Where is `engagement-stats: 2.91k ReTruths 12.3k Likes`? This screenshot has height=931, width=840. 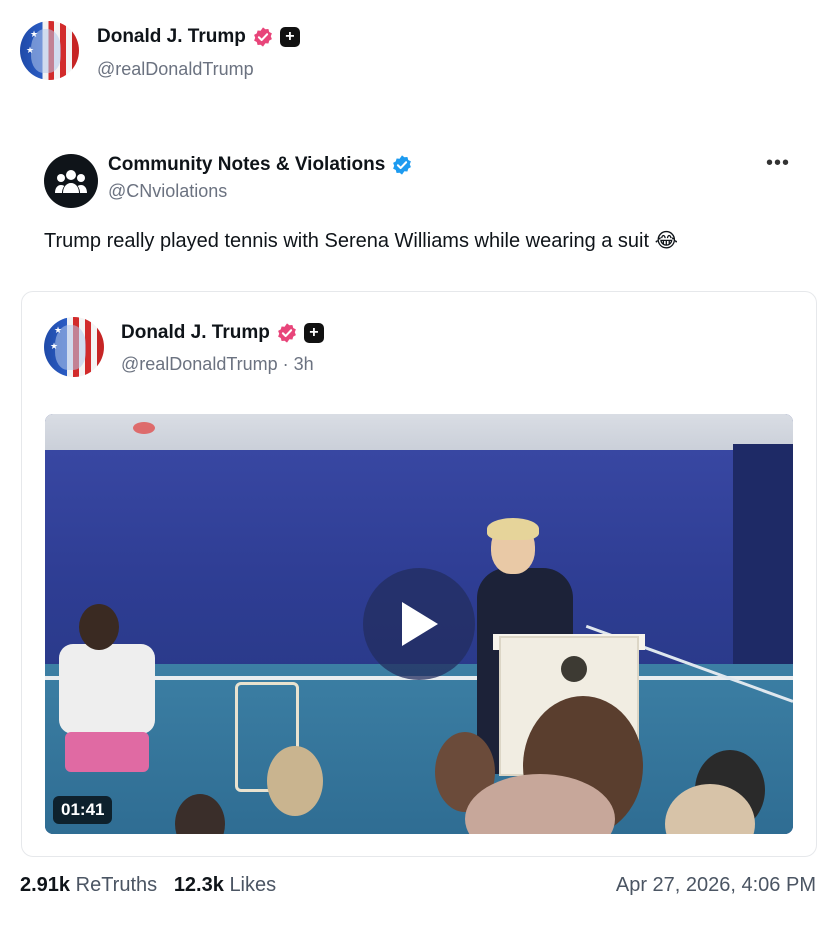
engagement-stats: 2.91k ReTruths 12.3k Likes is located at coordinates (148, 885).